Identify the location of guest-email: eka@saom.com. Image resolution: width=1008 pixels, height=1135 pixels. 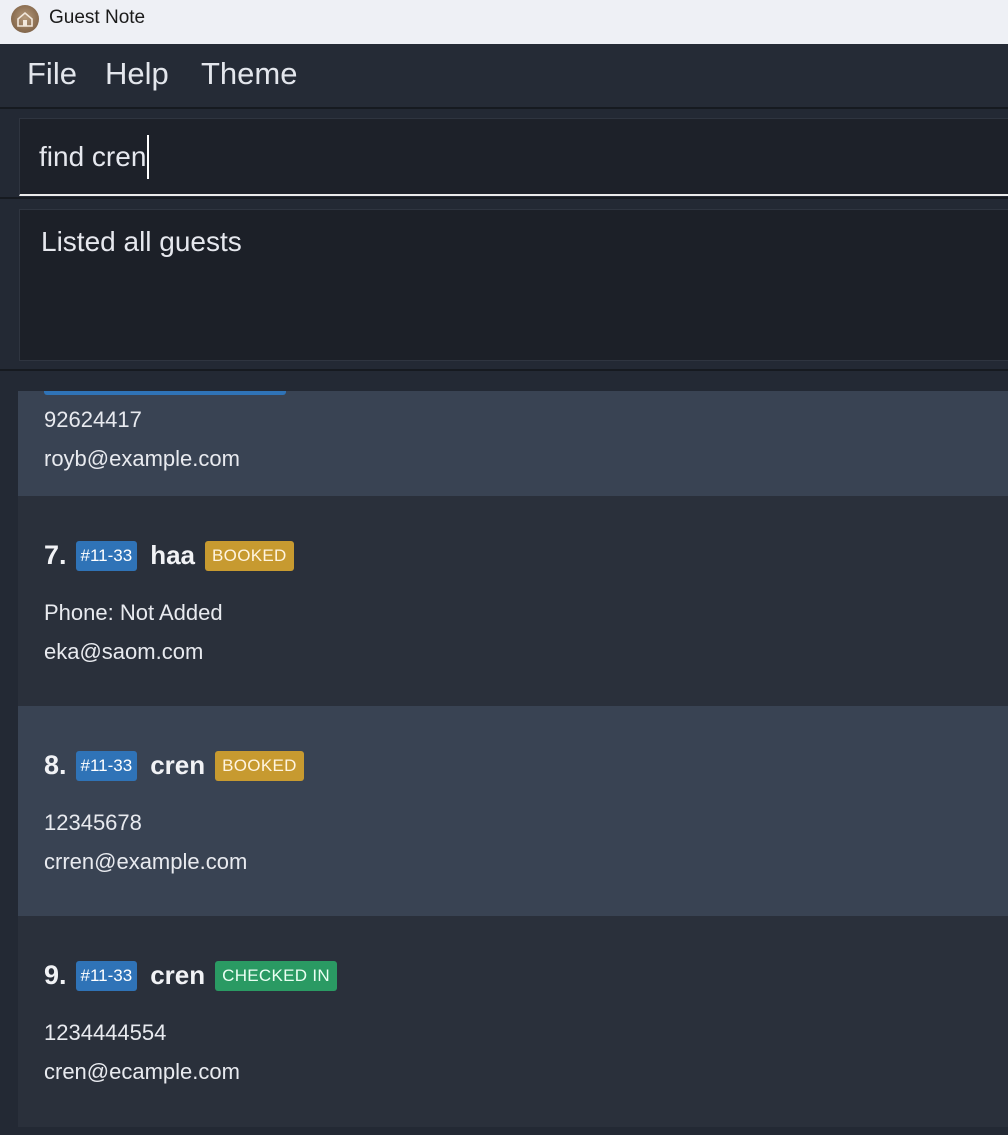
(124, 651).